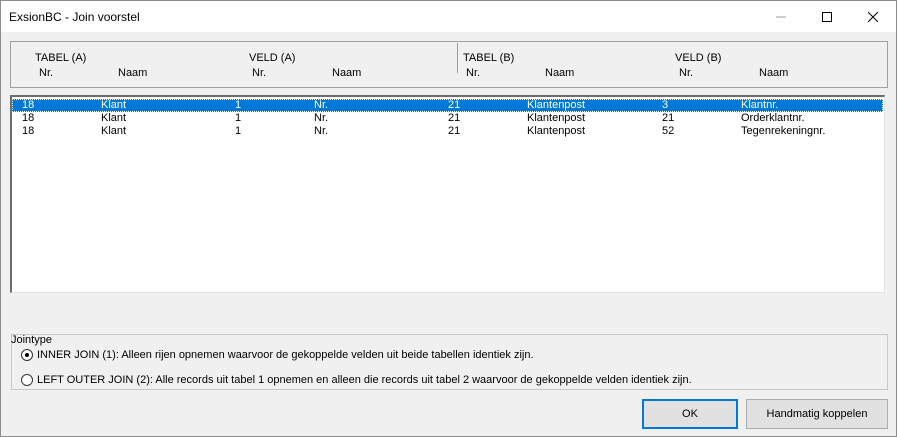 The width and height of the screenshot is (897, 437). What do you see at coordinates (27, 355) in the screenshot?
I see `radio-button-checked` at bounding box center [27, 355].